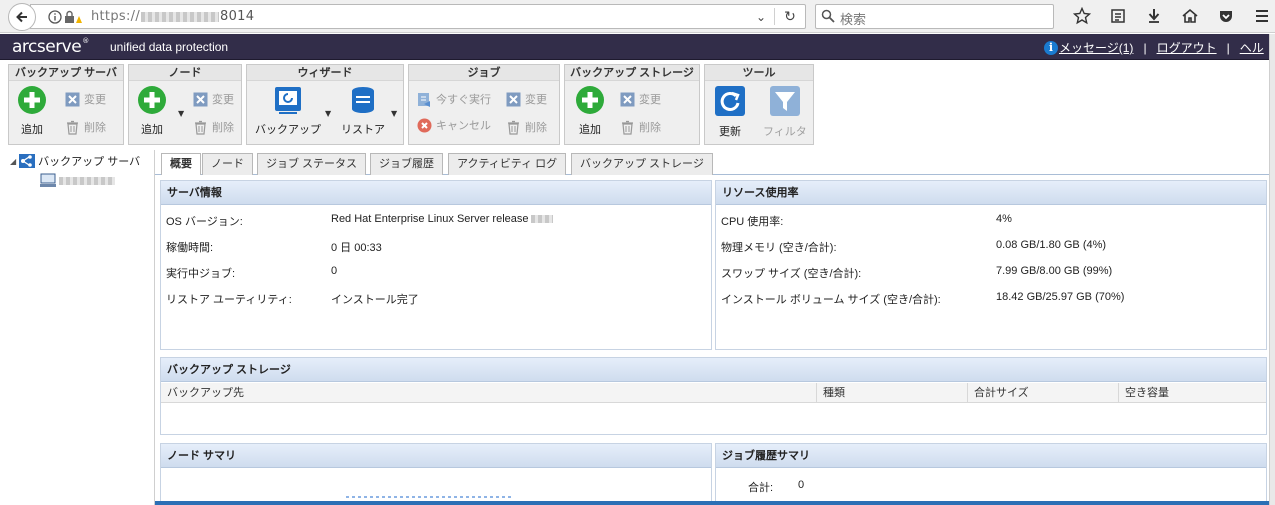 The height and width of the screenshot is (505, 1275). I want to click on add-backup-storage-button: 追加, so click(590, 111).